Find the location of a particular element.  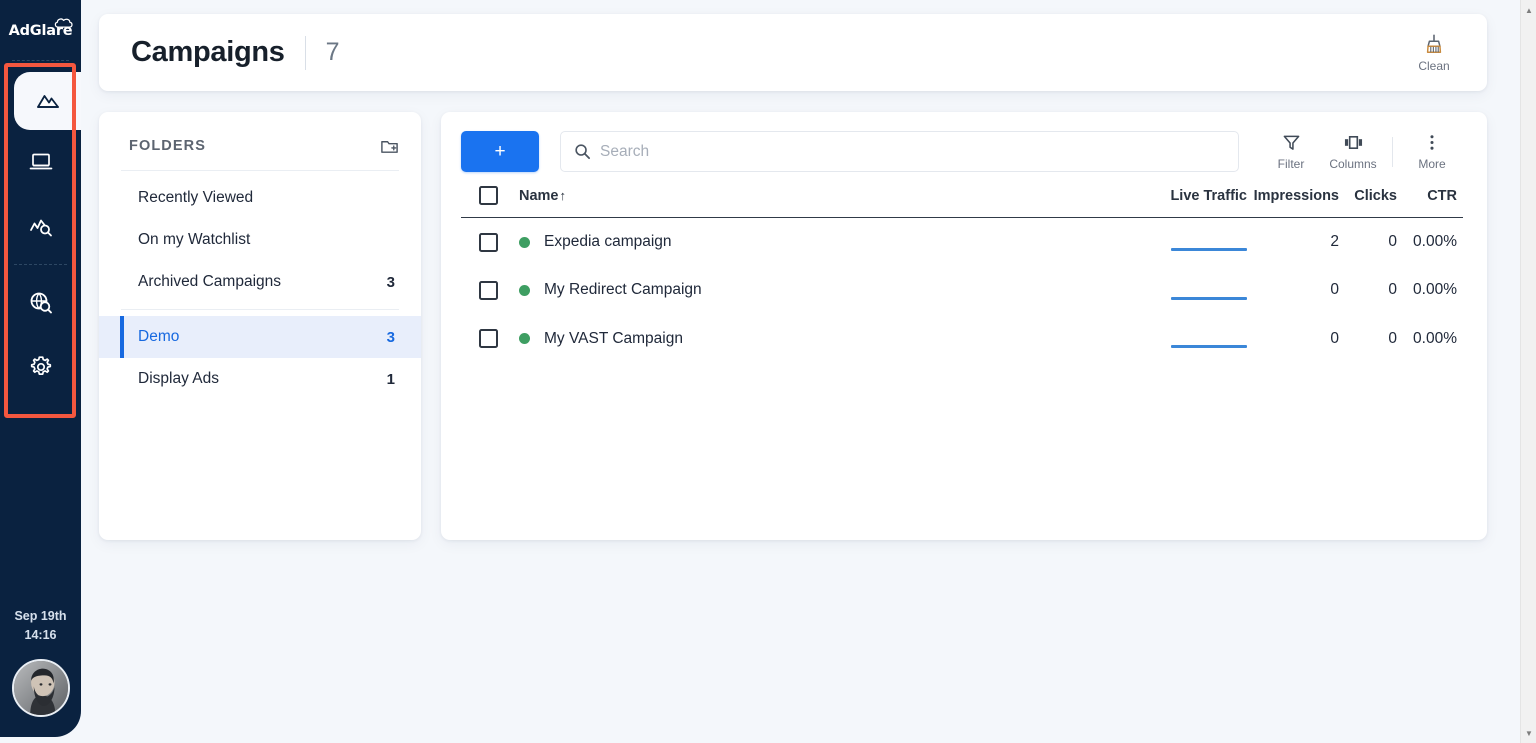

folder-label: Demo is located at coordinates (159, 336).